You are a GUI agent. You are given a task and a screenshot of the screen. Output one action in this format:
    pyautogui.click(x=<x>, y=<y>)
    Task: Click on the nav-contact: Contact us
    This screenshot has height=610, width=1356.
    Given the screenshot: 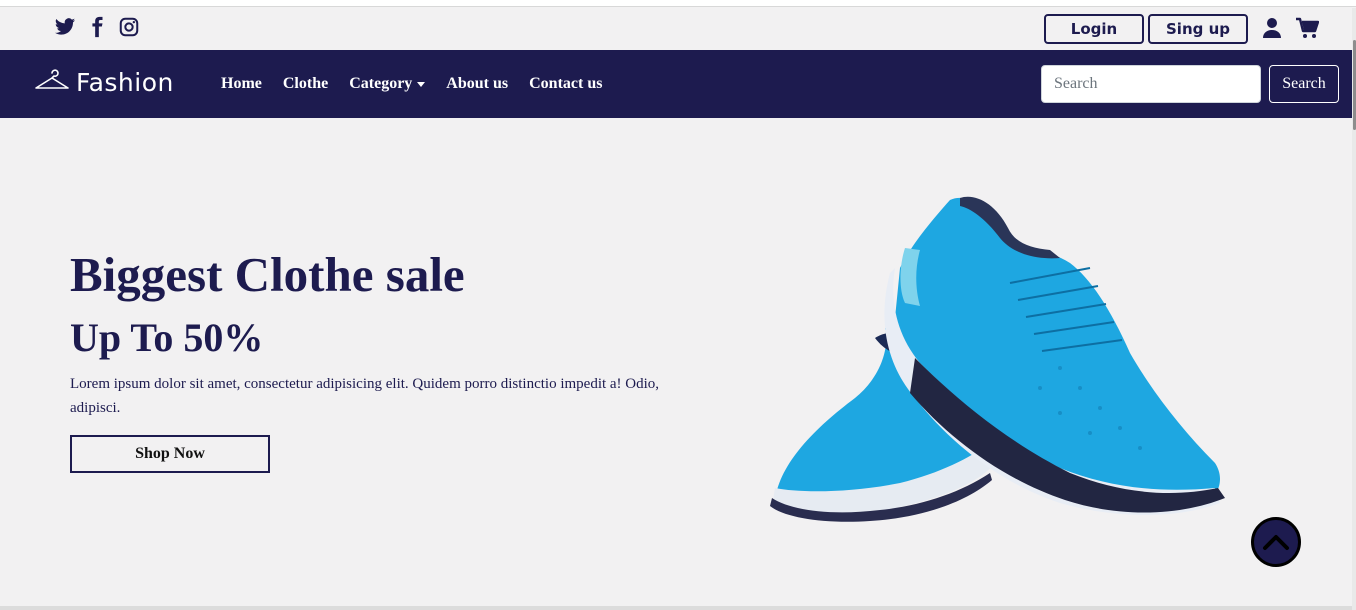 What is the action you would take?
    pyautogui.click(x=565, y=84)
    